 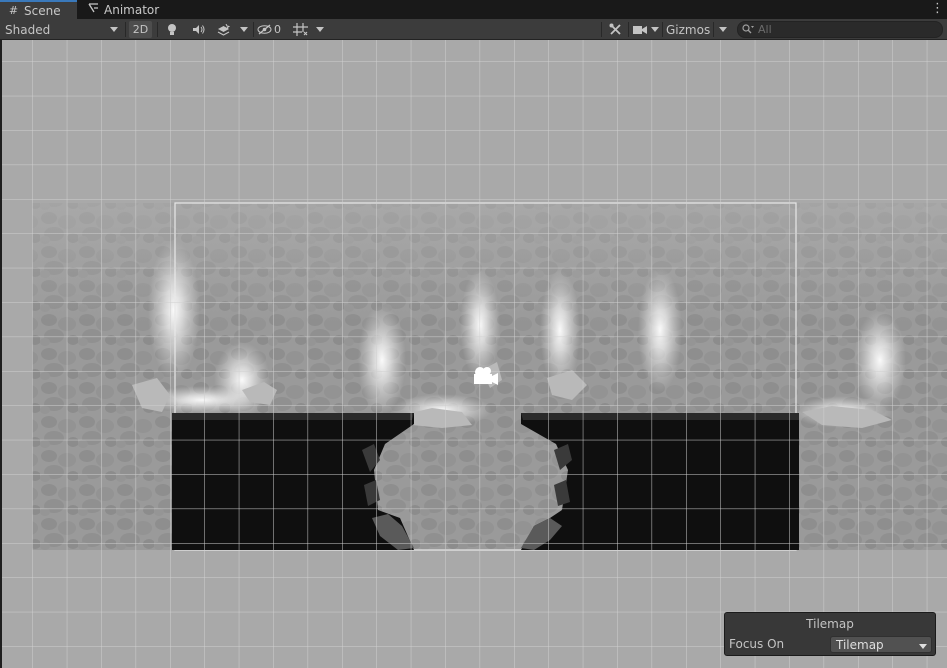 I want to click on gizmos-label: Gizmos, so click(x=688, y=29).